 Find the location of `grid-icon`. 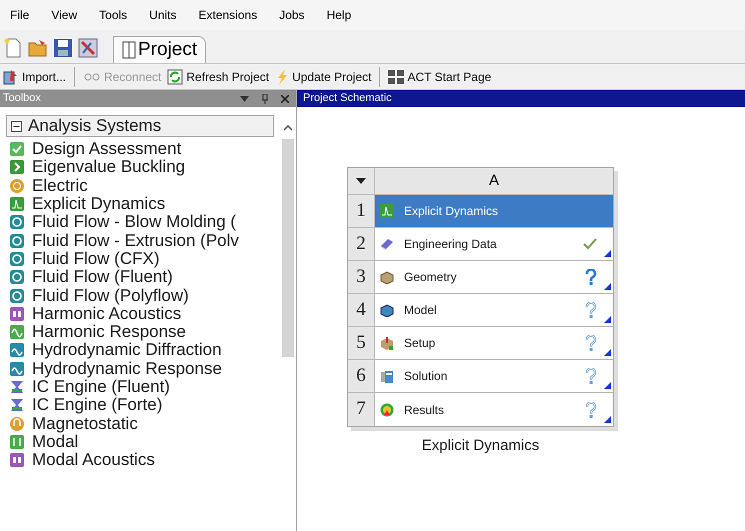

grid-icon is located at coordinates (396, 77).